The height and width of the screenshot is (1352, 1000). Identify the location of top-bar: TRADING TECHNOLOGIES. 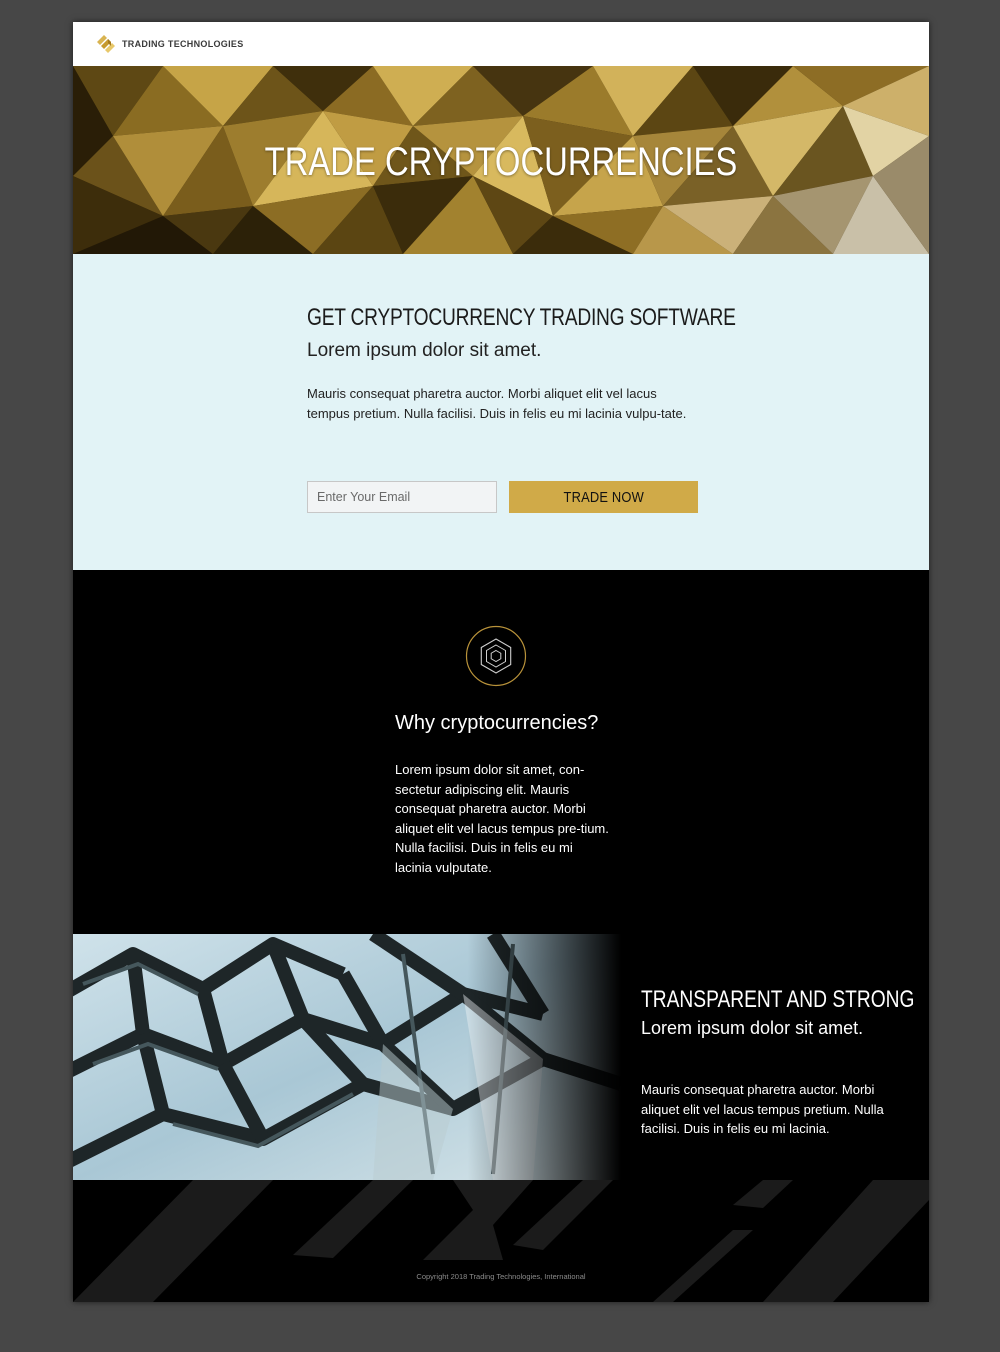
(501, 44).